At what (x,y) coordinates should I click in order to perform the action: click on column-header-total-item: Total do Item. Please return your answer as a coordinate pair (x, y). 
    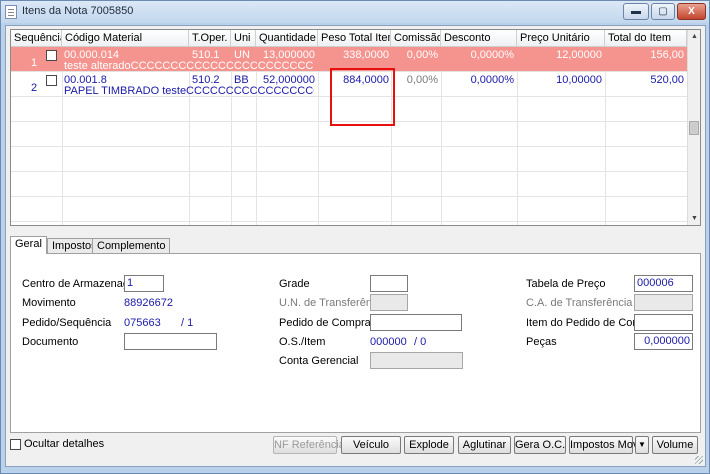
    Looking at the image, I should click on (646, 38).